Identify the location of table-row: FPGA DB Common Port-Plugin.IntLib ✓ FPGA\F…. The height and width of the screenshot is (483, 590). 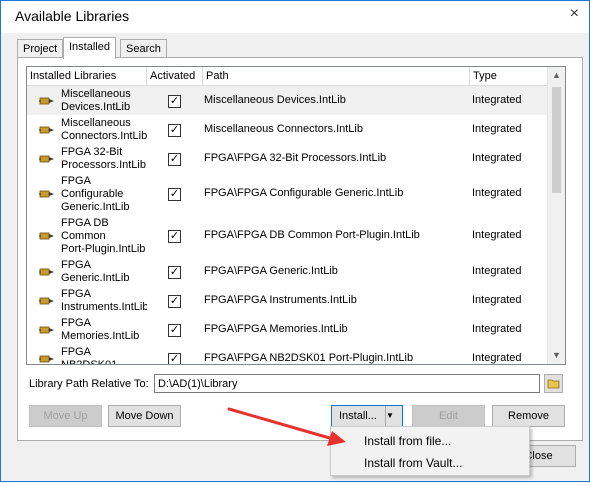
(287, 236).